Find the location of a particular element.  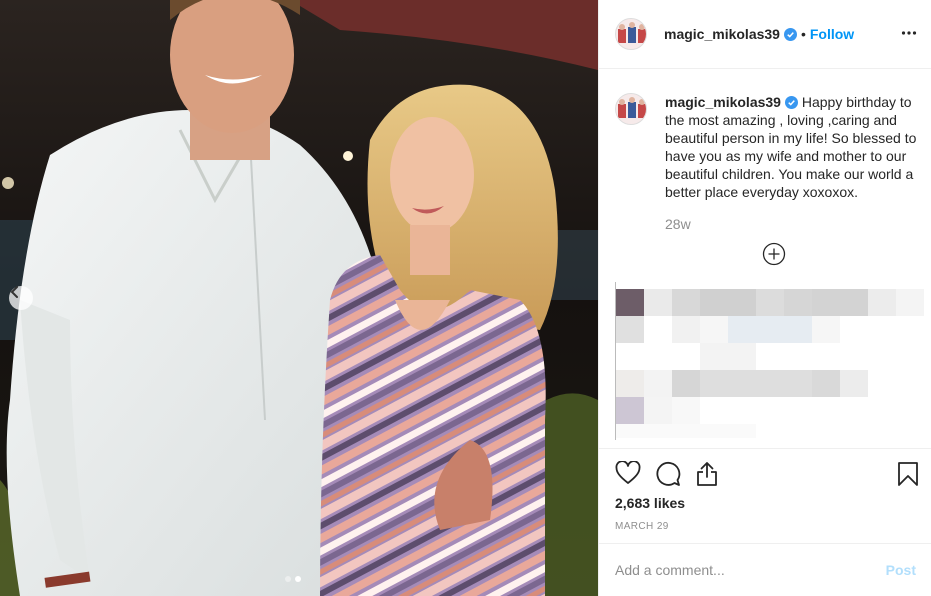

share-icon is located at coordinates (707, 474).